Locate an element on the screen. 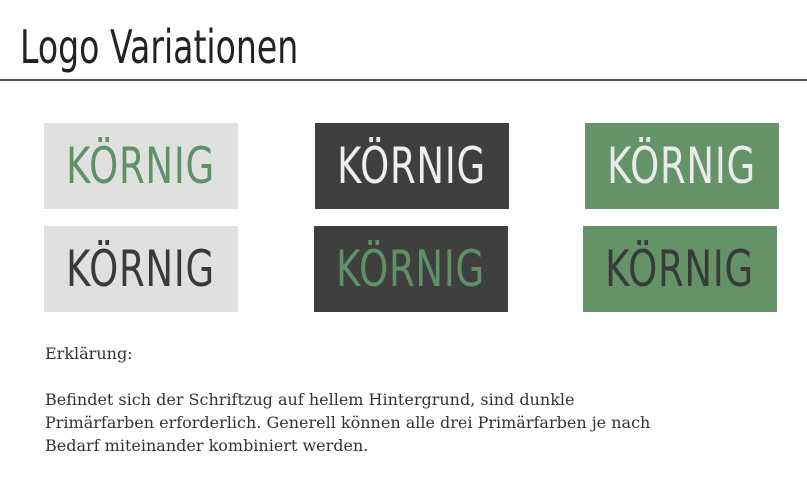  logo-variant-dark-white: KÖRNIG is located at coordinates (412, 166).